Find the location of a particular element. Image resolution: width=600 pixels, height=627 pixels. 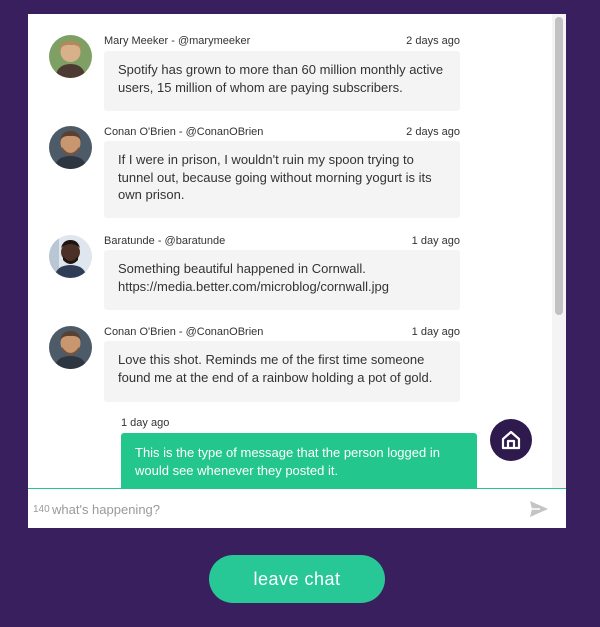

message-author: Mary Meeker - @marymeeker is located at coordinates (177, 41).